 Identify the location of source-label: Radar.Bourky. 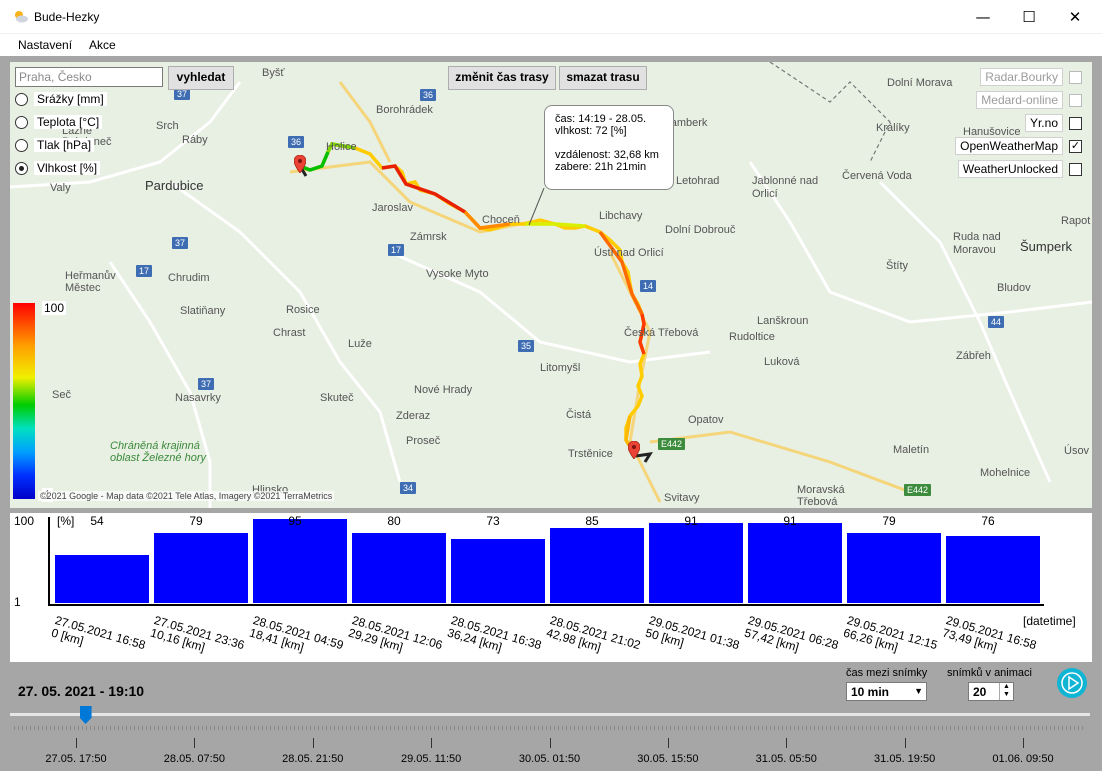
(1021, 77).